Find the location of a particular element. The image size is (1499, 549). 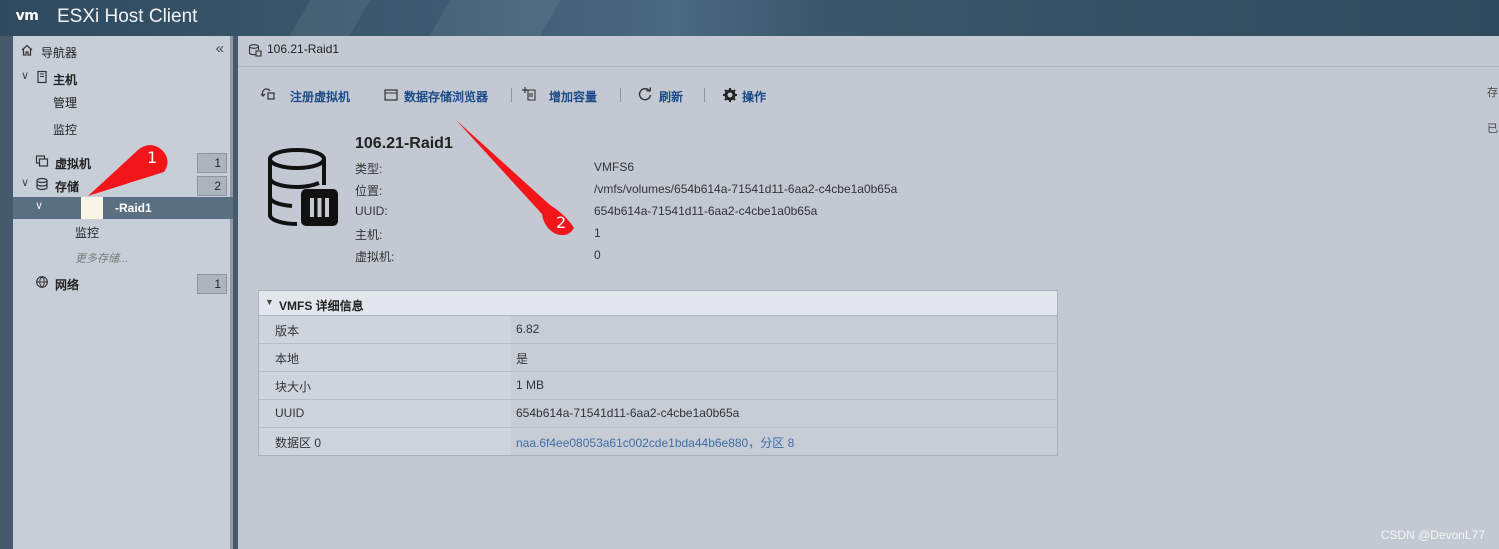

datastore-icon is located at coordinates (255, 50).